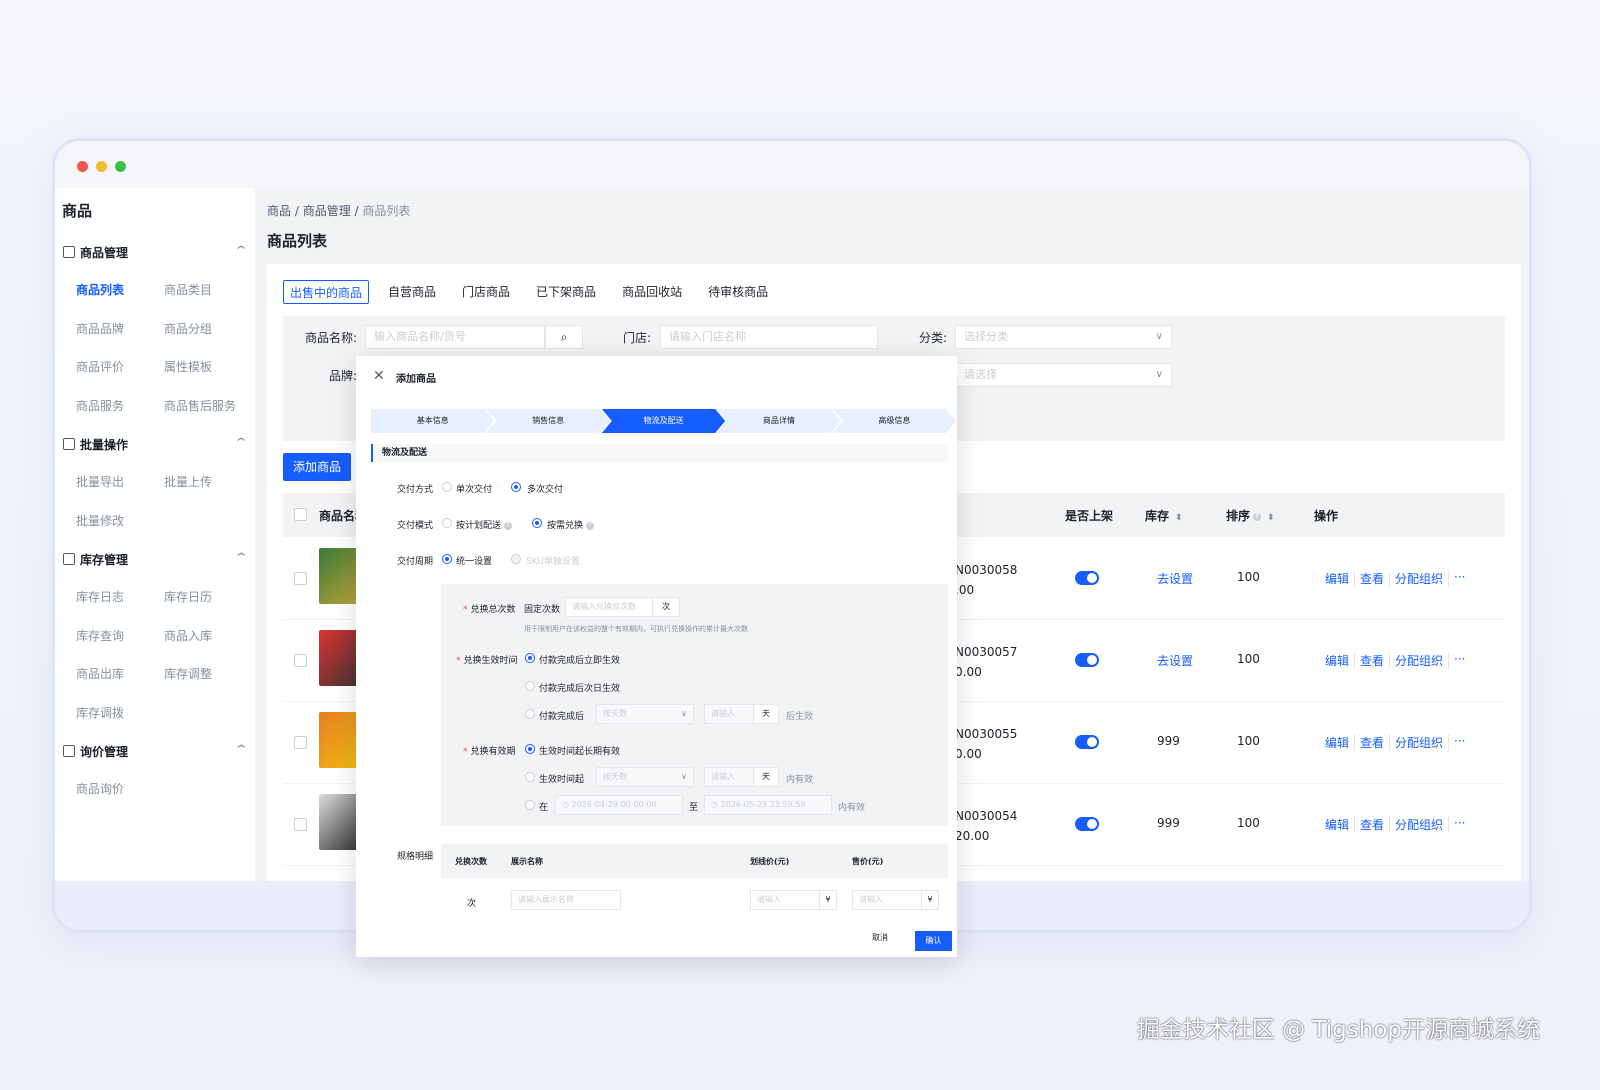 The width and height of the screenshot is (1600, 1090). I want to click on sidebar-item: 商品入库, so click(208, 636).